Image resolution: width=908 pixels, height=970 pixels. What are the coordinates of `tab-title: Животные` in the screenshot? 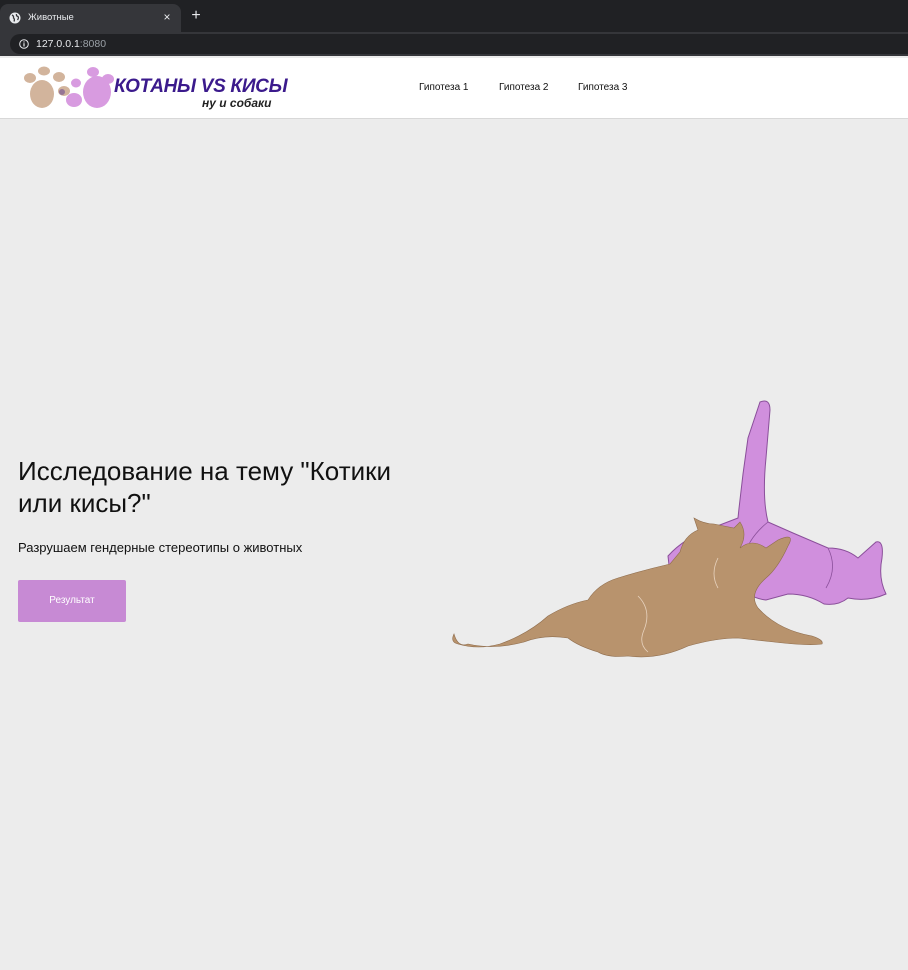 It's located at (51, 17).